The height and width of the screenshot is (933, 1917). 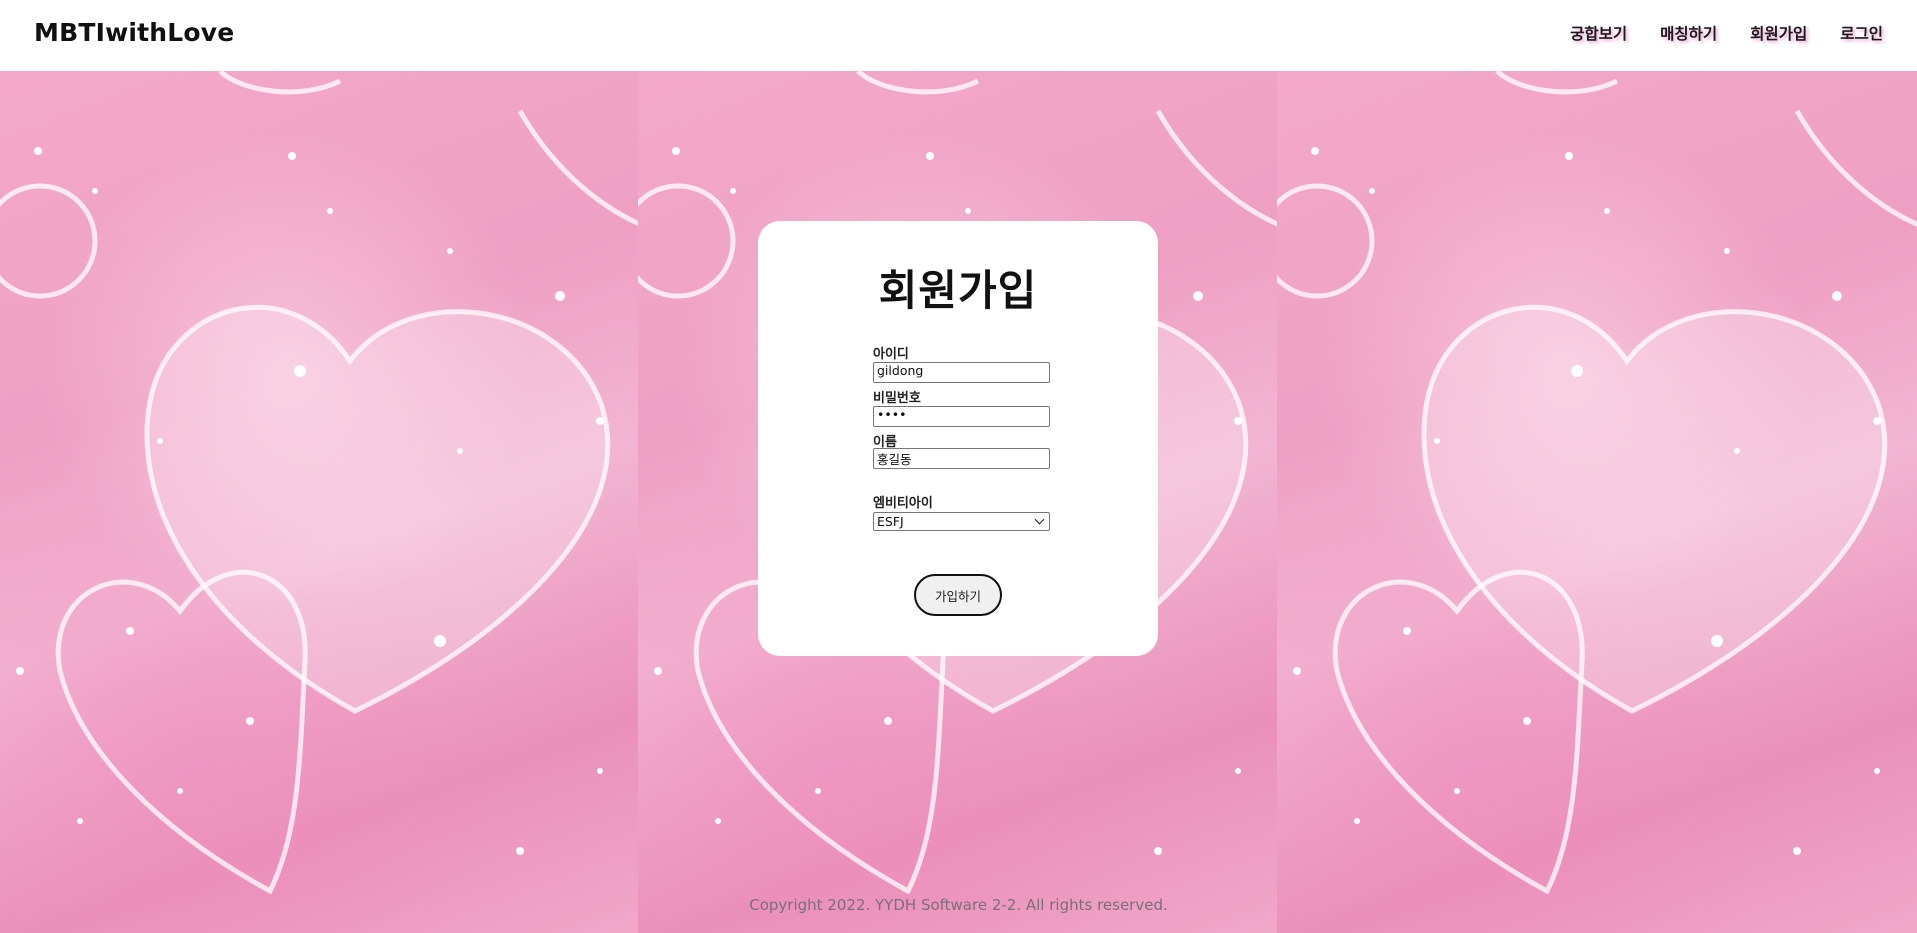 I want to click on brand-logo: MBTIwithLove, so click(x=134, y=32).